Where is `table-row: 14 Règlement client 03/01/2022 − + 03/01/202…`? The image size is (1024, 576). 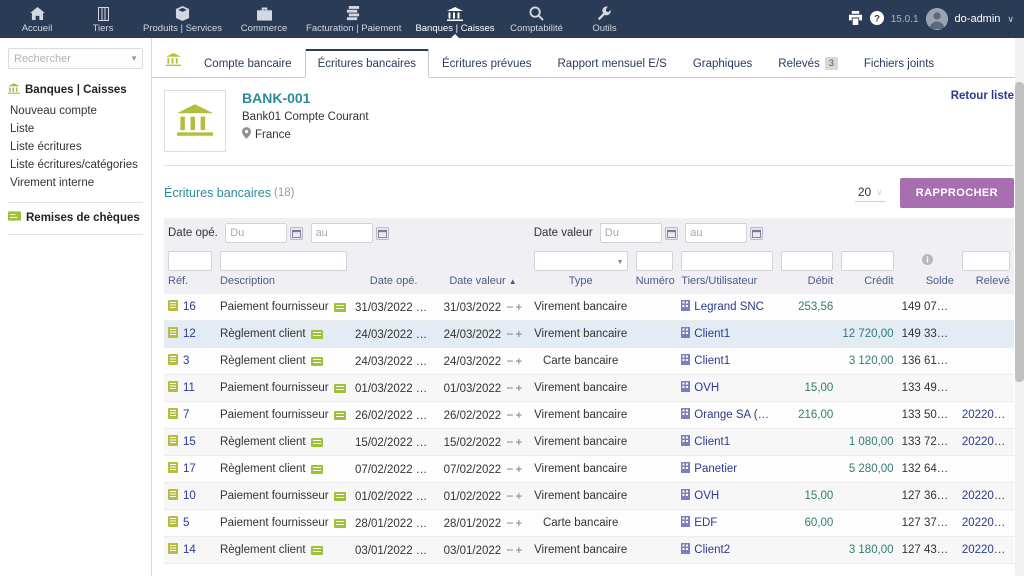
table-row: 14 Règlement client 03/01/2022 − + 03/01/202… is located at coordinates (589, 550).